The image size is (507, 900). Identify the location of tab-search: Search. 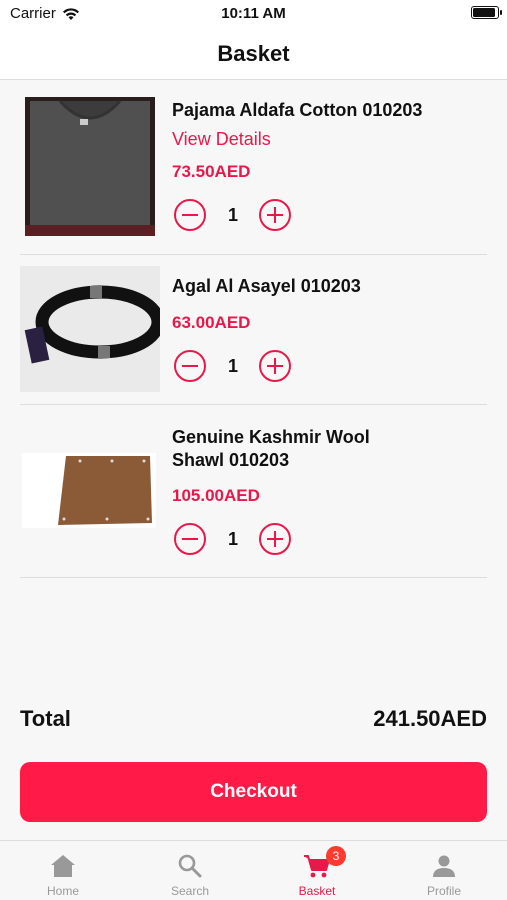
(190, 870).